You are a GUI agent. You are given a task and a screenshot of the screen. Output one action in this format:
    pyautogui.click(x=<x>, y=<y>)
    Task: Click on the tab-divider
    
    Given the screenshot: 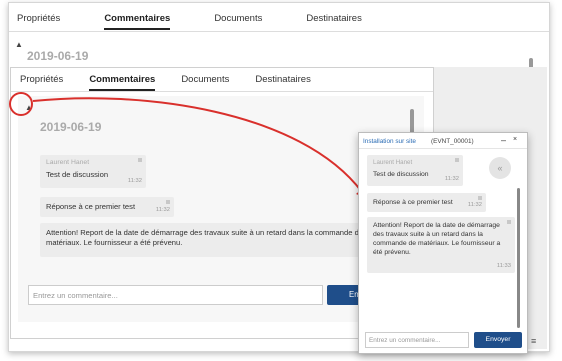 What is the action you would take?
    pyautogui.click(x=222, y=91)
    